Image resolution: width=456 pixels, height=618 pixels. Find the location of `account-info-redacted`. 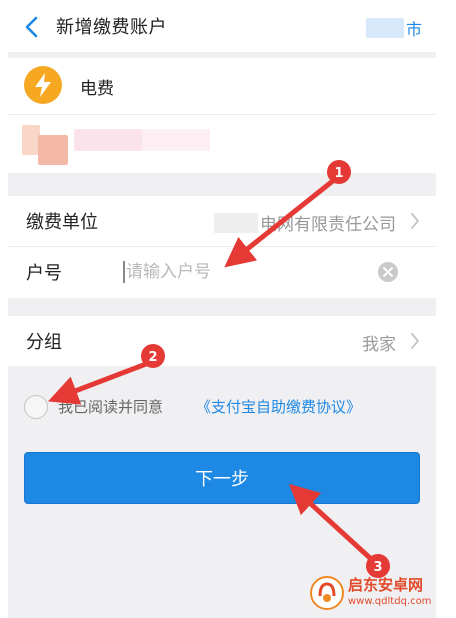

account-info-redacted is located at coordinates (222, 143).